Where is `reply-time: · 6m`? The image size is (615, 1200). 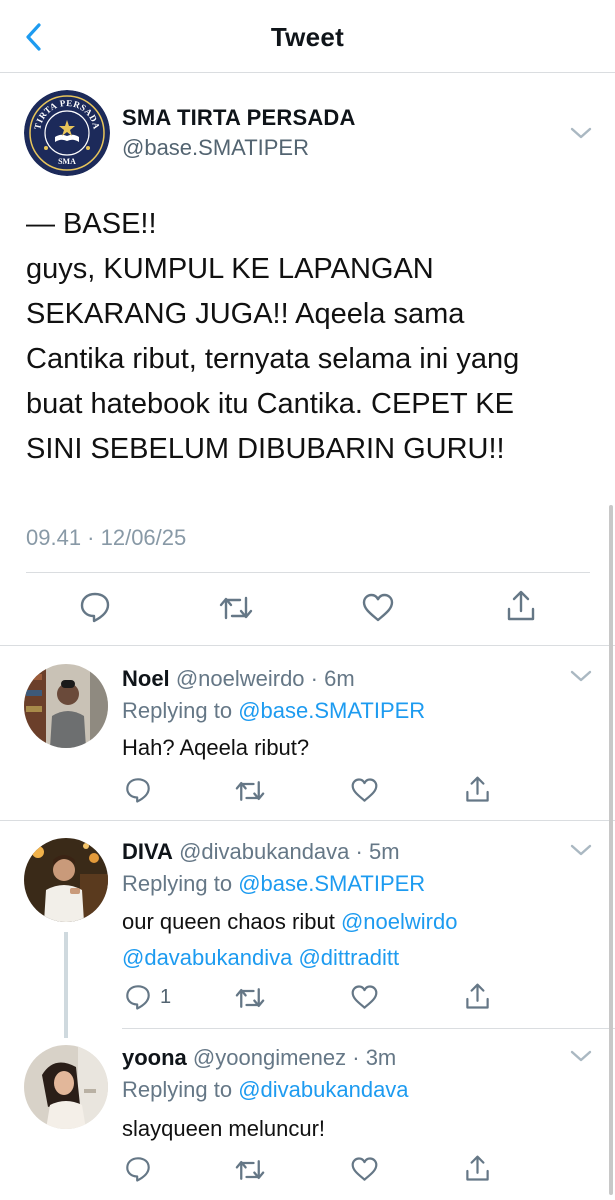 reply-time: · 6m is located at coordinates (332, 678).